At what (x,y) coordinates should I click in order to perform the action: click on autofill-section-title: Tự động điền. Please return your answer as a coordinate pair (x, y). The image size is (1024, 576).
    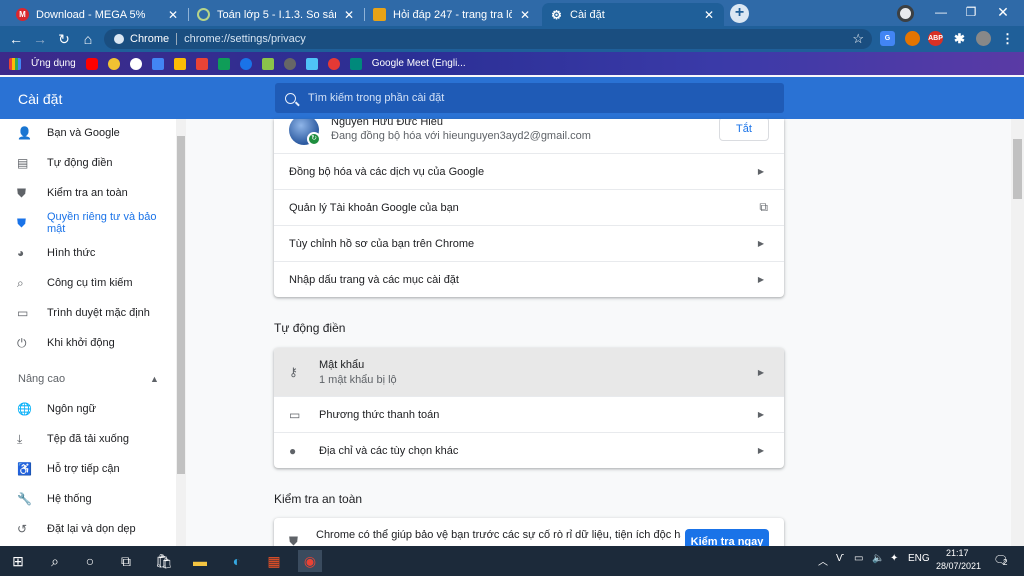
    Looking at the image, I should click on (310, 328).